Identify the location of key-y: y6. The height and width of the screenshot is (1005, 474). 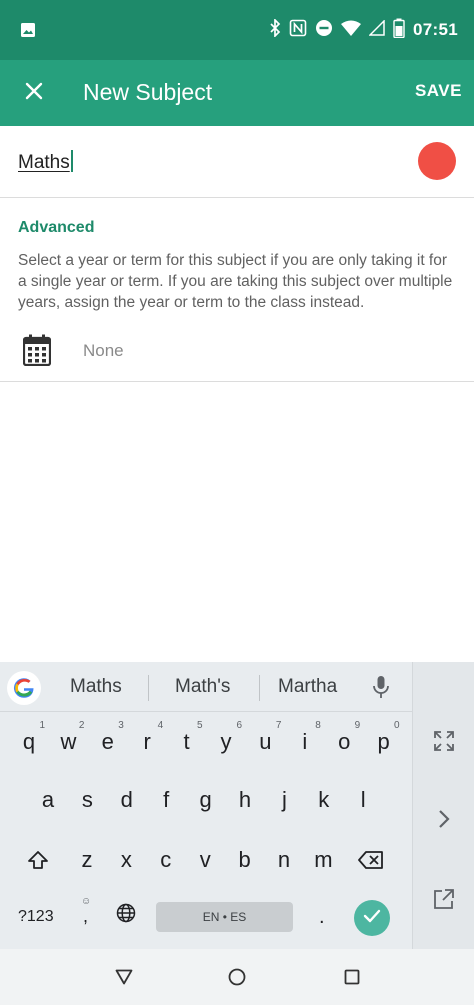
(226, 742).